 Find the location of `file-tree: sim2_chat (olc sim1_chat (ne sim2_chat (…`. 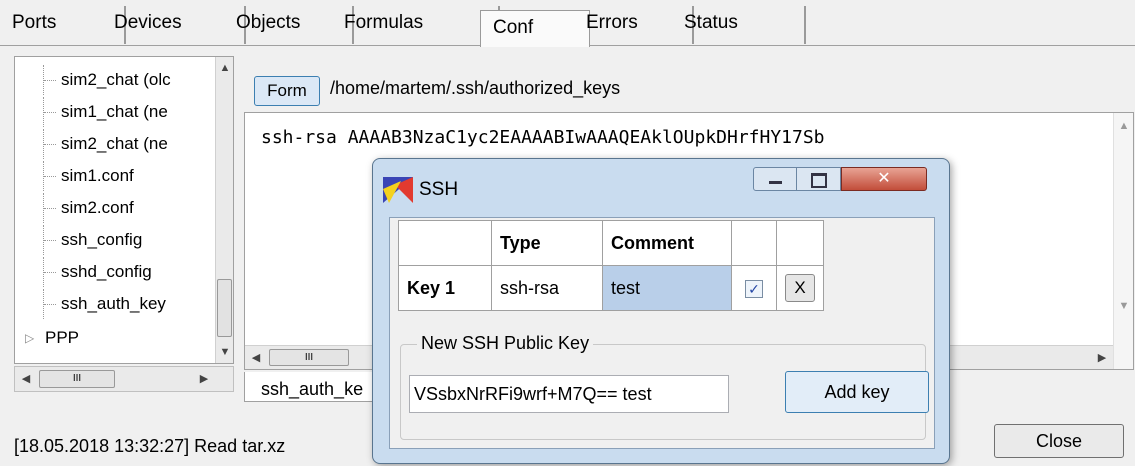

file-tree: sim2_chat (olc sim1_chat (ne sim2_chat (… is located at coordinates (124, 210).